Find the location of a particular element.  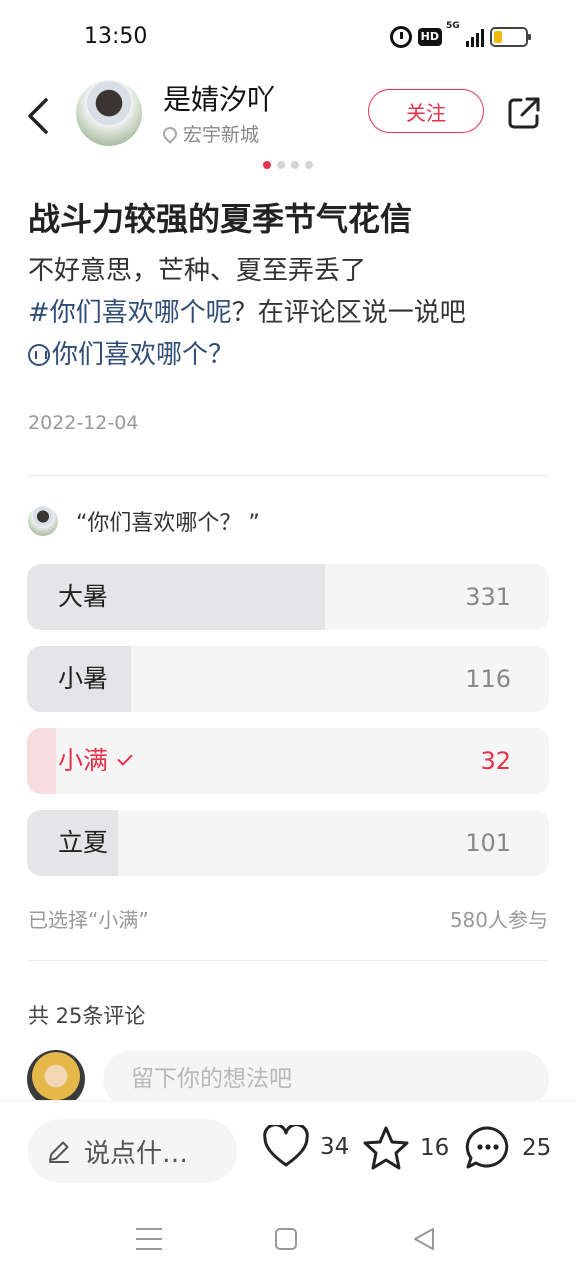

post-body-text: ？在评论区说一说吧 is located at coordinates (348, 313).